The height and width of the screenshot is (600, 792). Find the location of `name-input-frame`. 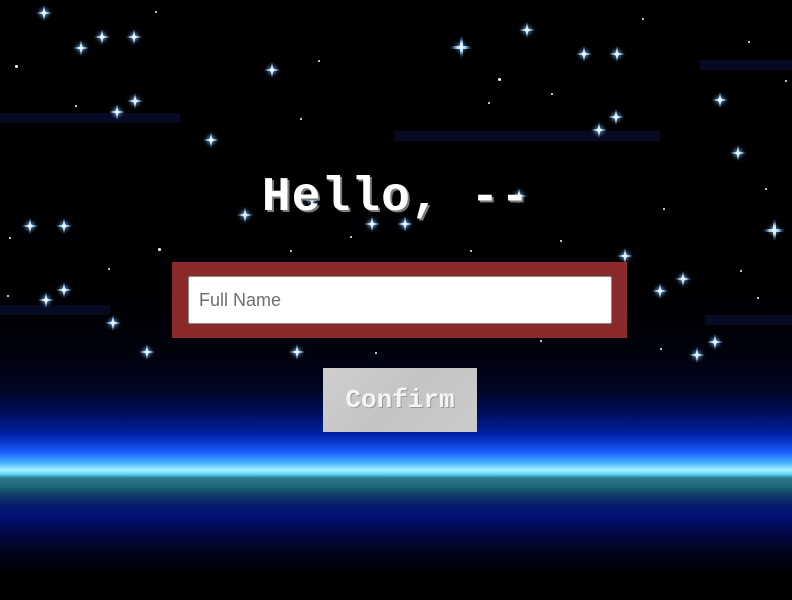

name-input-frame is located at coordinates (399, 300).